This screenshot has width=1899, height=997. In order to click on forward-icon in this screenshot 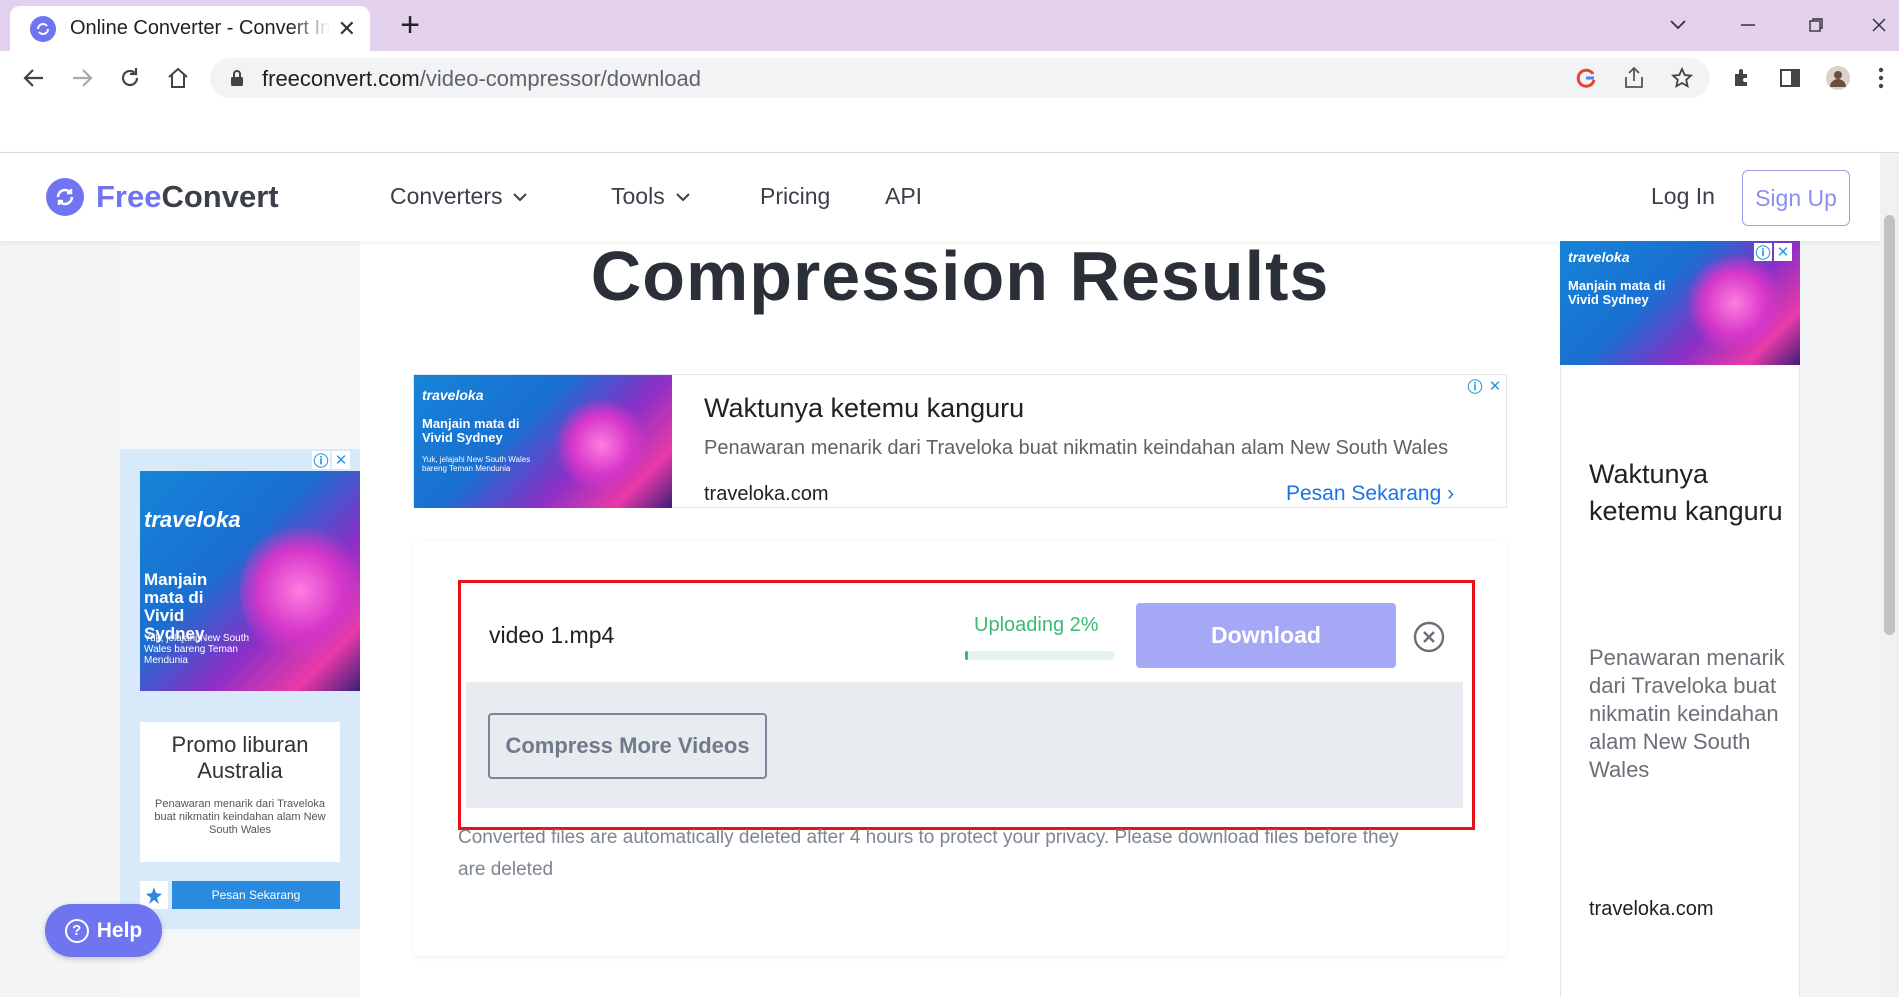, I will do `click(82, 78)`.